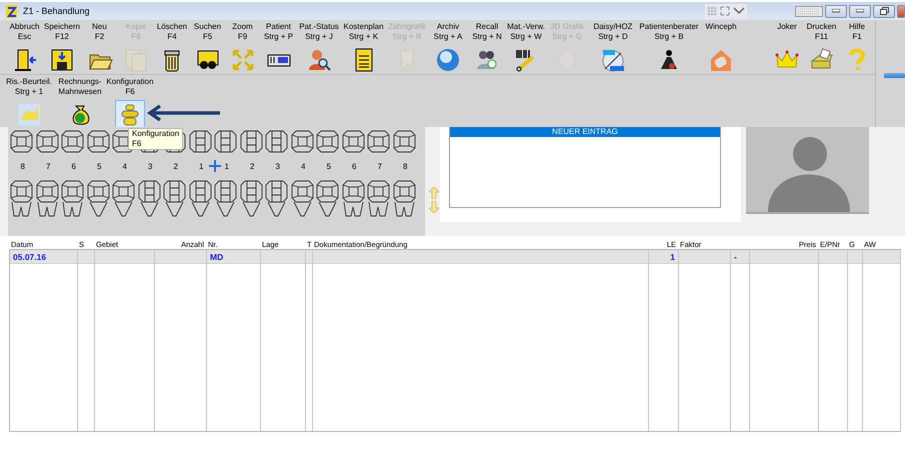 Image resolution: width=905 pixels, height=455 pixels. I want to click on table-cell: MD, so click(234, 257).